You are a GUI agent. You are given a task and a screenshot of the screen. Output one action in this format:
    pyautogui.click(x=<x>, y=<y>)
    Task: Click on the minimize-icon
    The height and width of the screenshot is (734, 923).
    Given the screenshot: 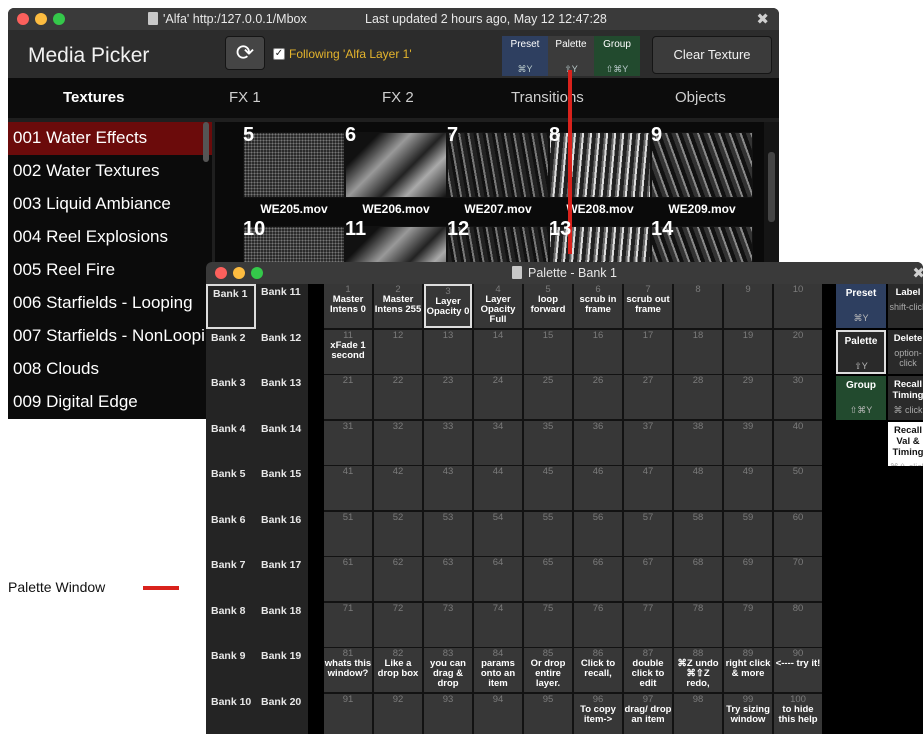 What is the action you would take?
    pyautogui.click(x=41, y=19)
    